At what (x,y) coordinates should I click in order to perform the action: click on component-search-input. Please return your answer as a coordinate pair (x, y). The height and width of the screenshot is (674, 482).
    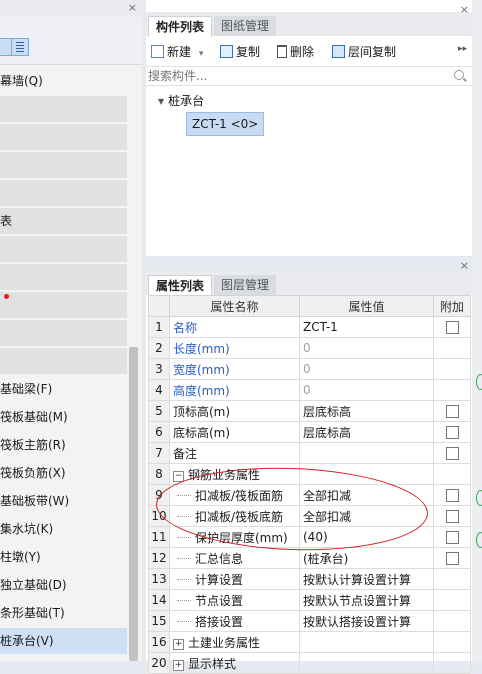
    Looking at the image, I should click on (293, 75).